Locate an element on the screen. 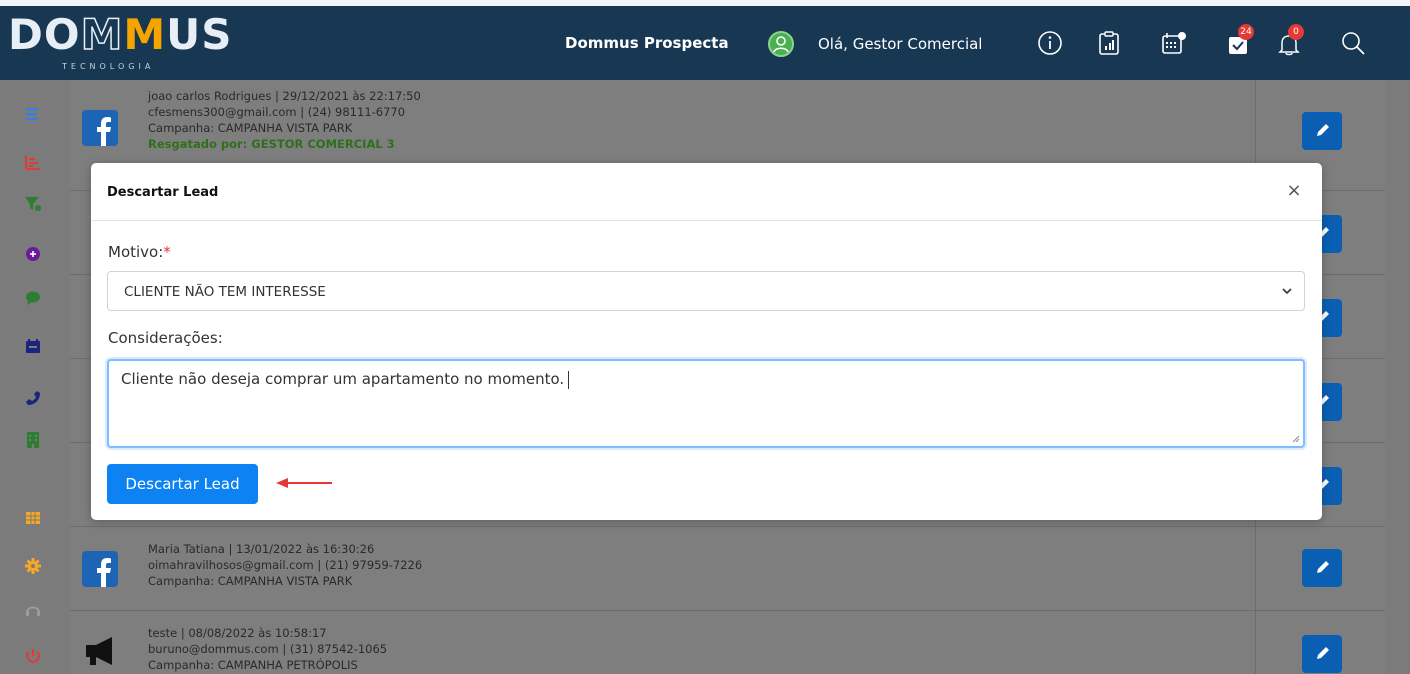  required-mark: * is located at coordinates (167, 252).